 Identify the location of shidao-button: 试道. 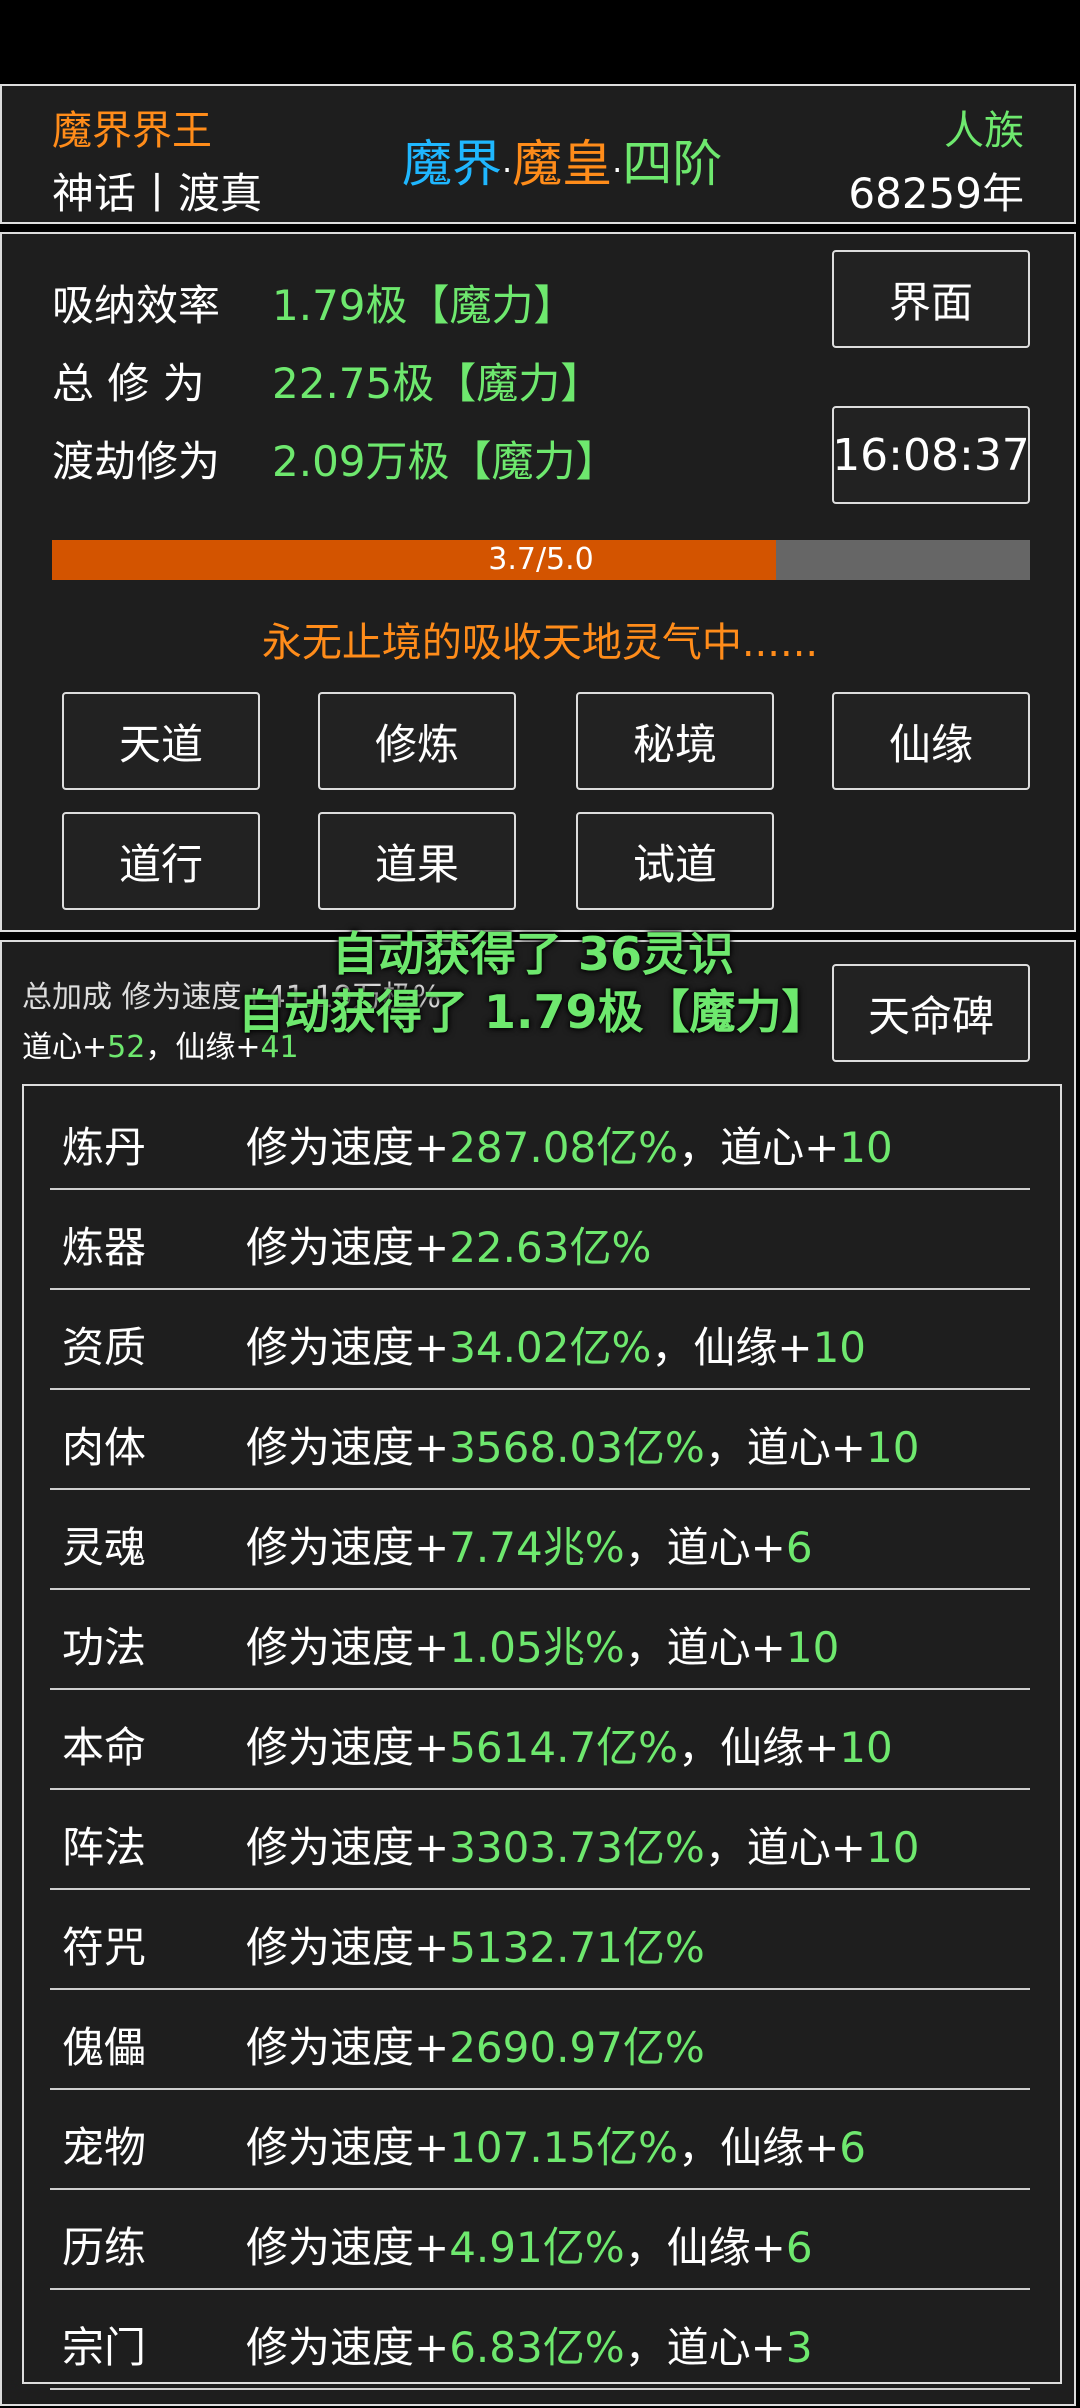
(675, 861).